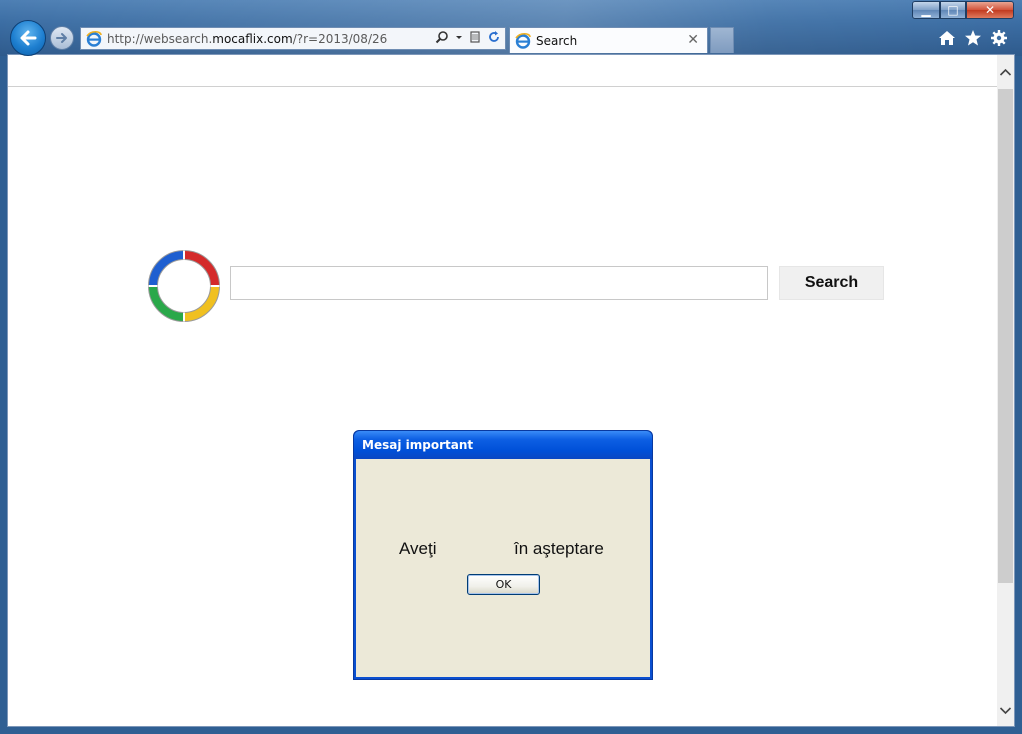  Describe the element at coordinates (722, 40) in the screenshot. I see `new-tab-button` at that location.